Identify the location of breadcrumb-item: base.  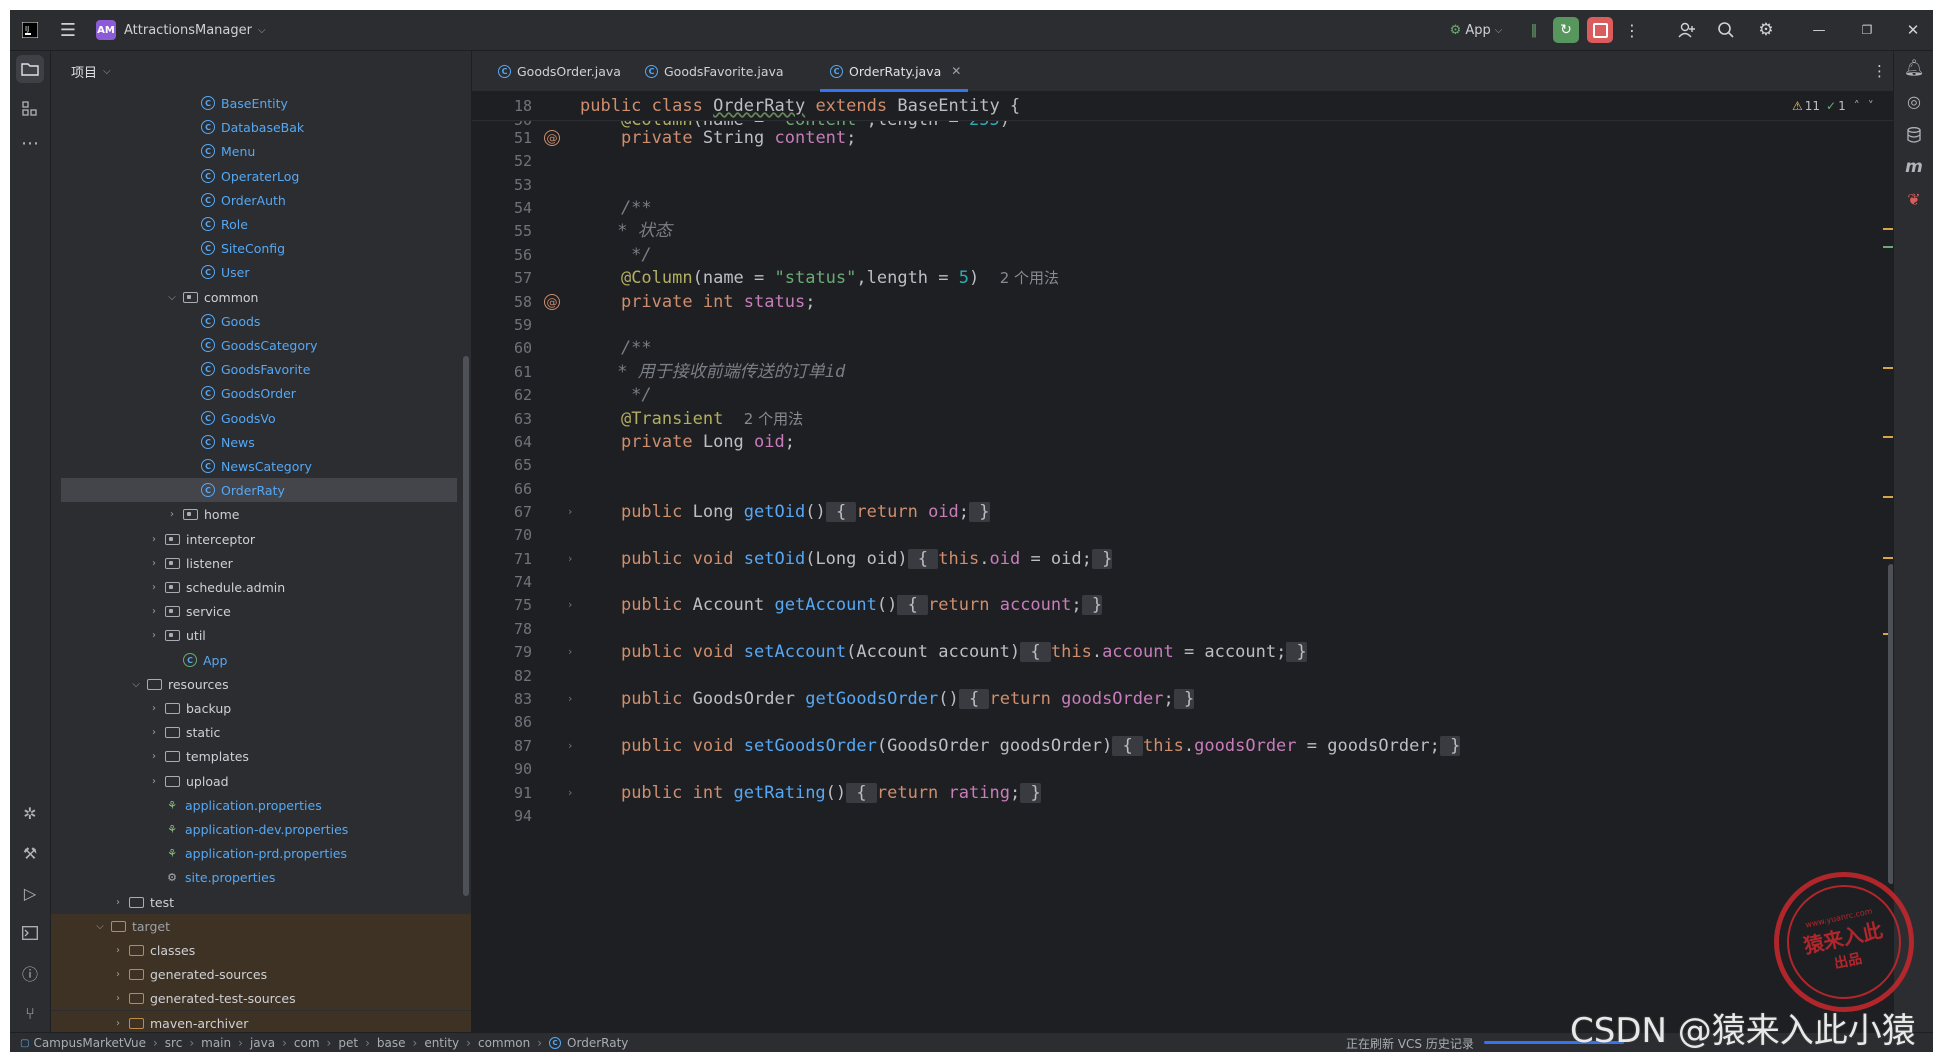
(391, 1043).